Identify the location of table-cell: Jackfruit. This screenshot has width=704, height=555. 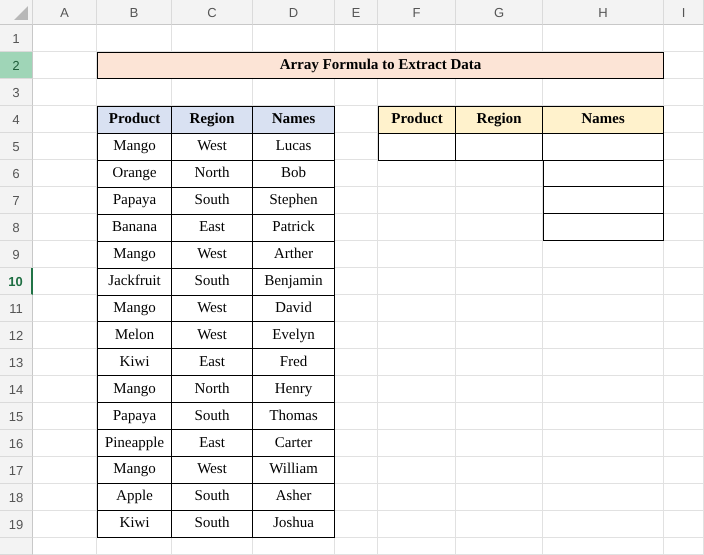
(134, 282).